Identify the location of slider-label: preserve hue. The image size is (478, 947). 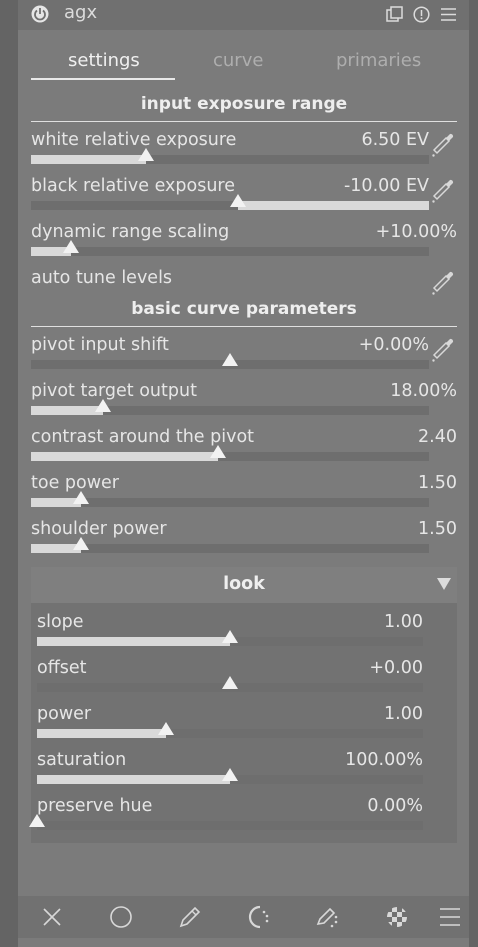
(95, 806).